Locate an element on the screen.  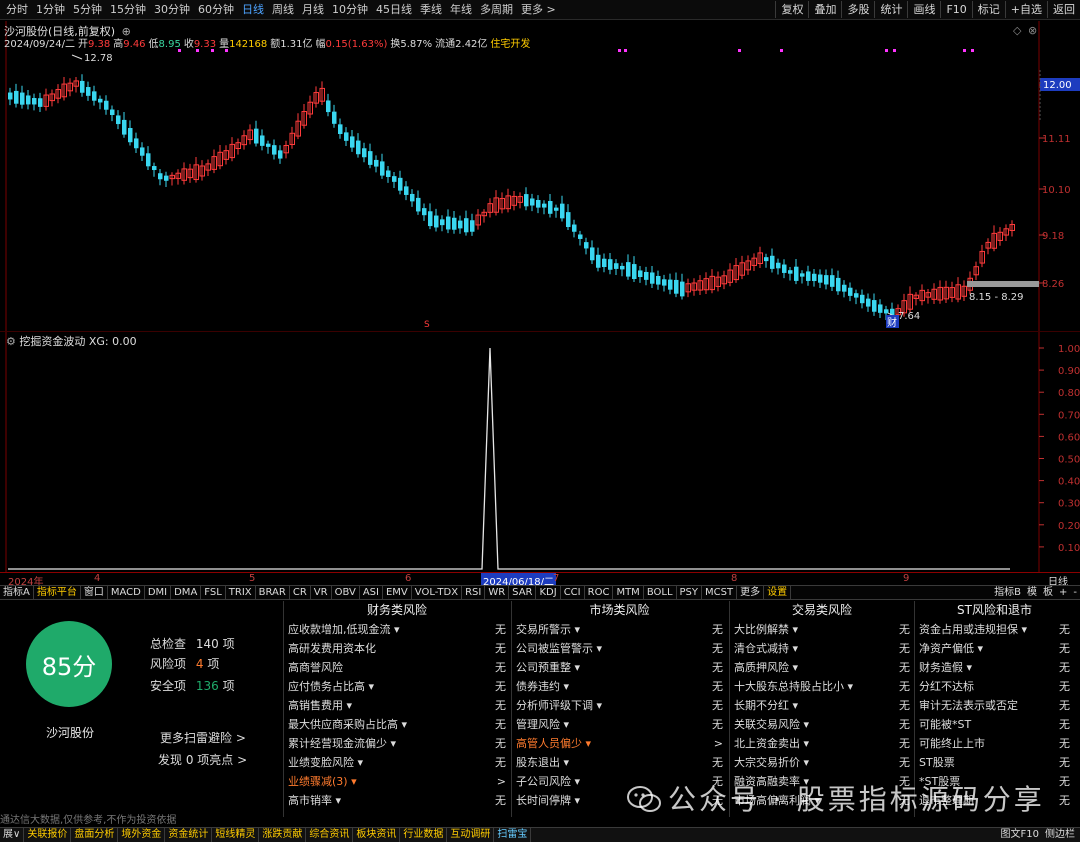
risk-row: 累计经营现金流偏少 ▾ 无 is located at coordinates (397, 743).